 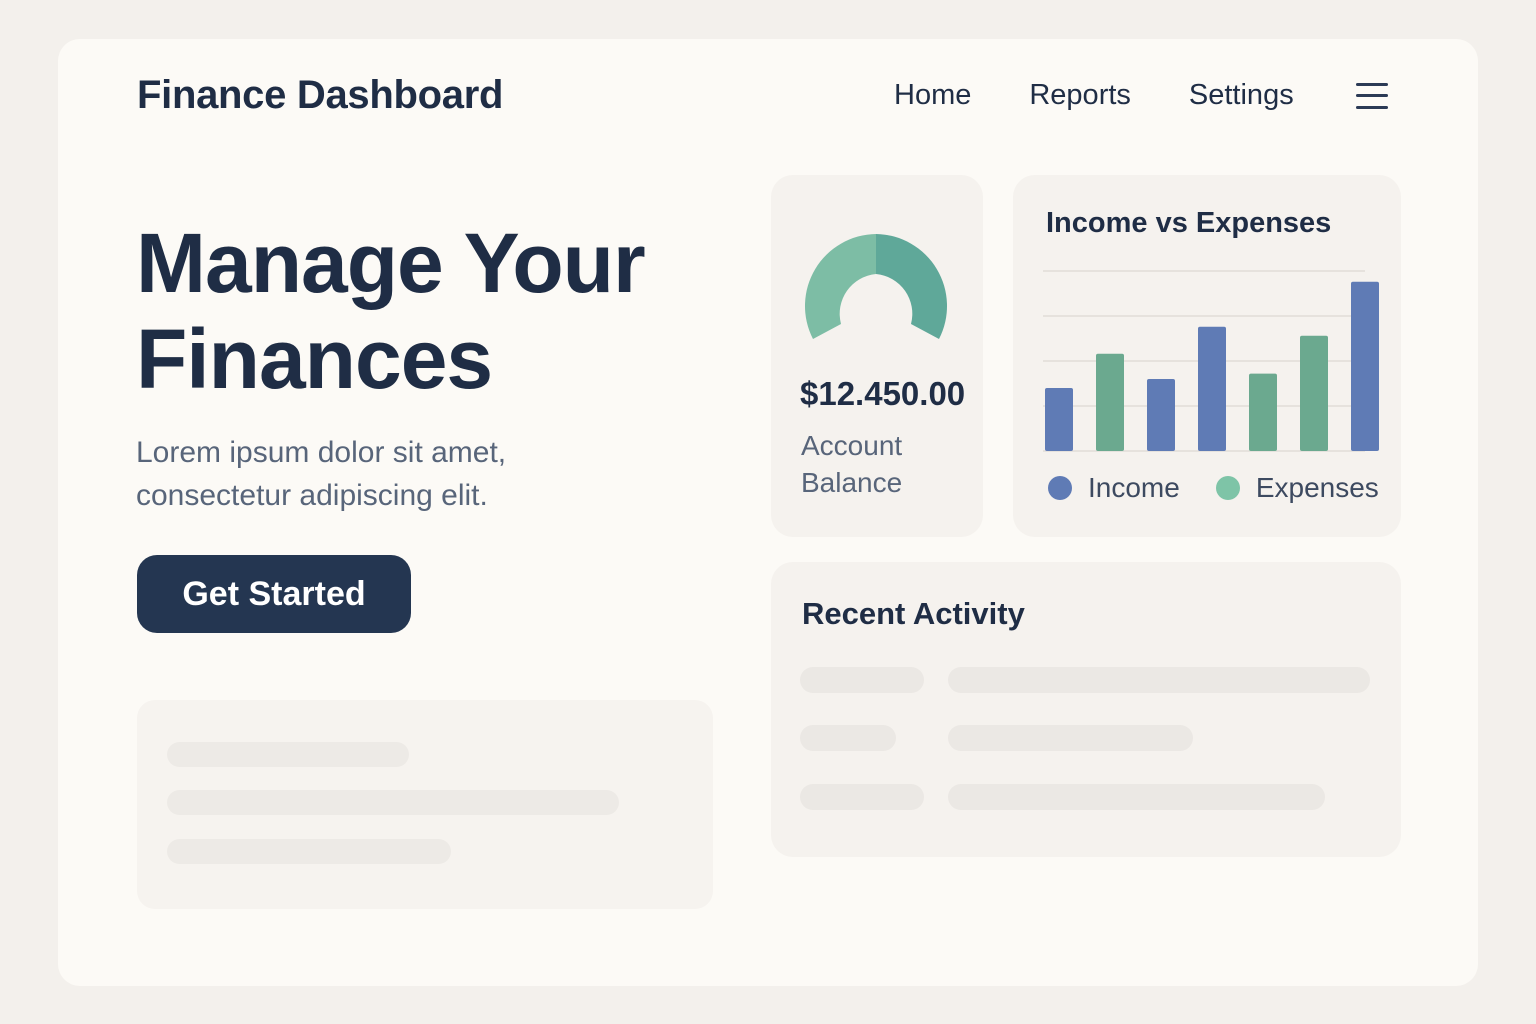 I want to click on hero-title-line-1: Manage Your, so click(x=391, y=263).